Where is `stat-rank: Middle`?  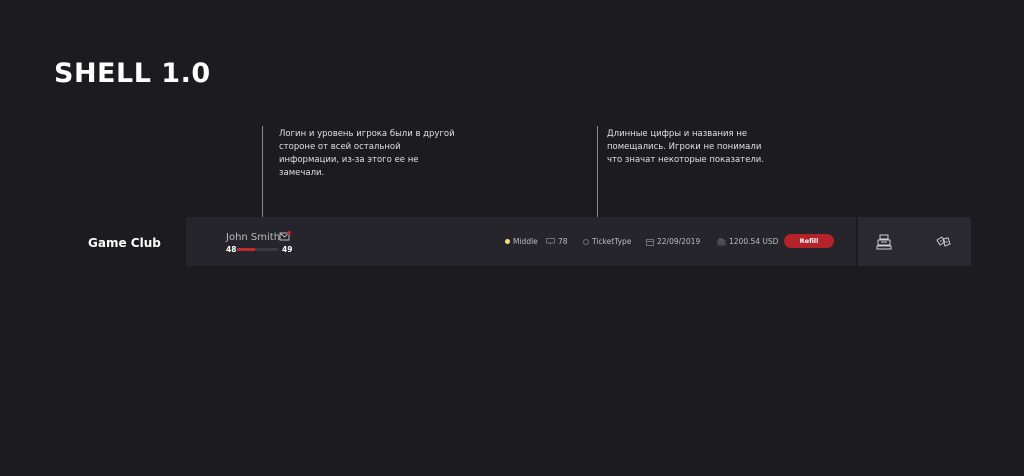 stat-rank: Middle is located at coordinates (521, 241).